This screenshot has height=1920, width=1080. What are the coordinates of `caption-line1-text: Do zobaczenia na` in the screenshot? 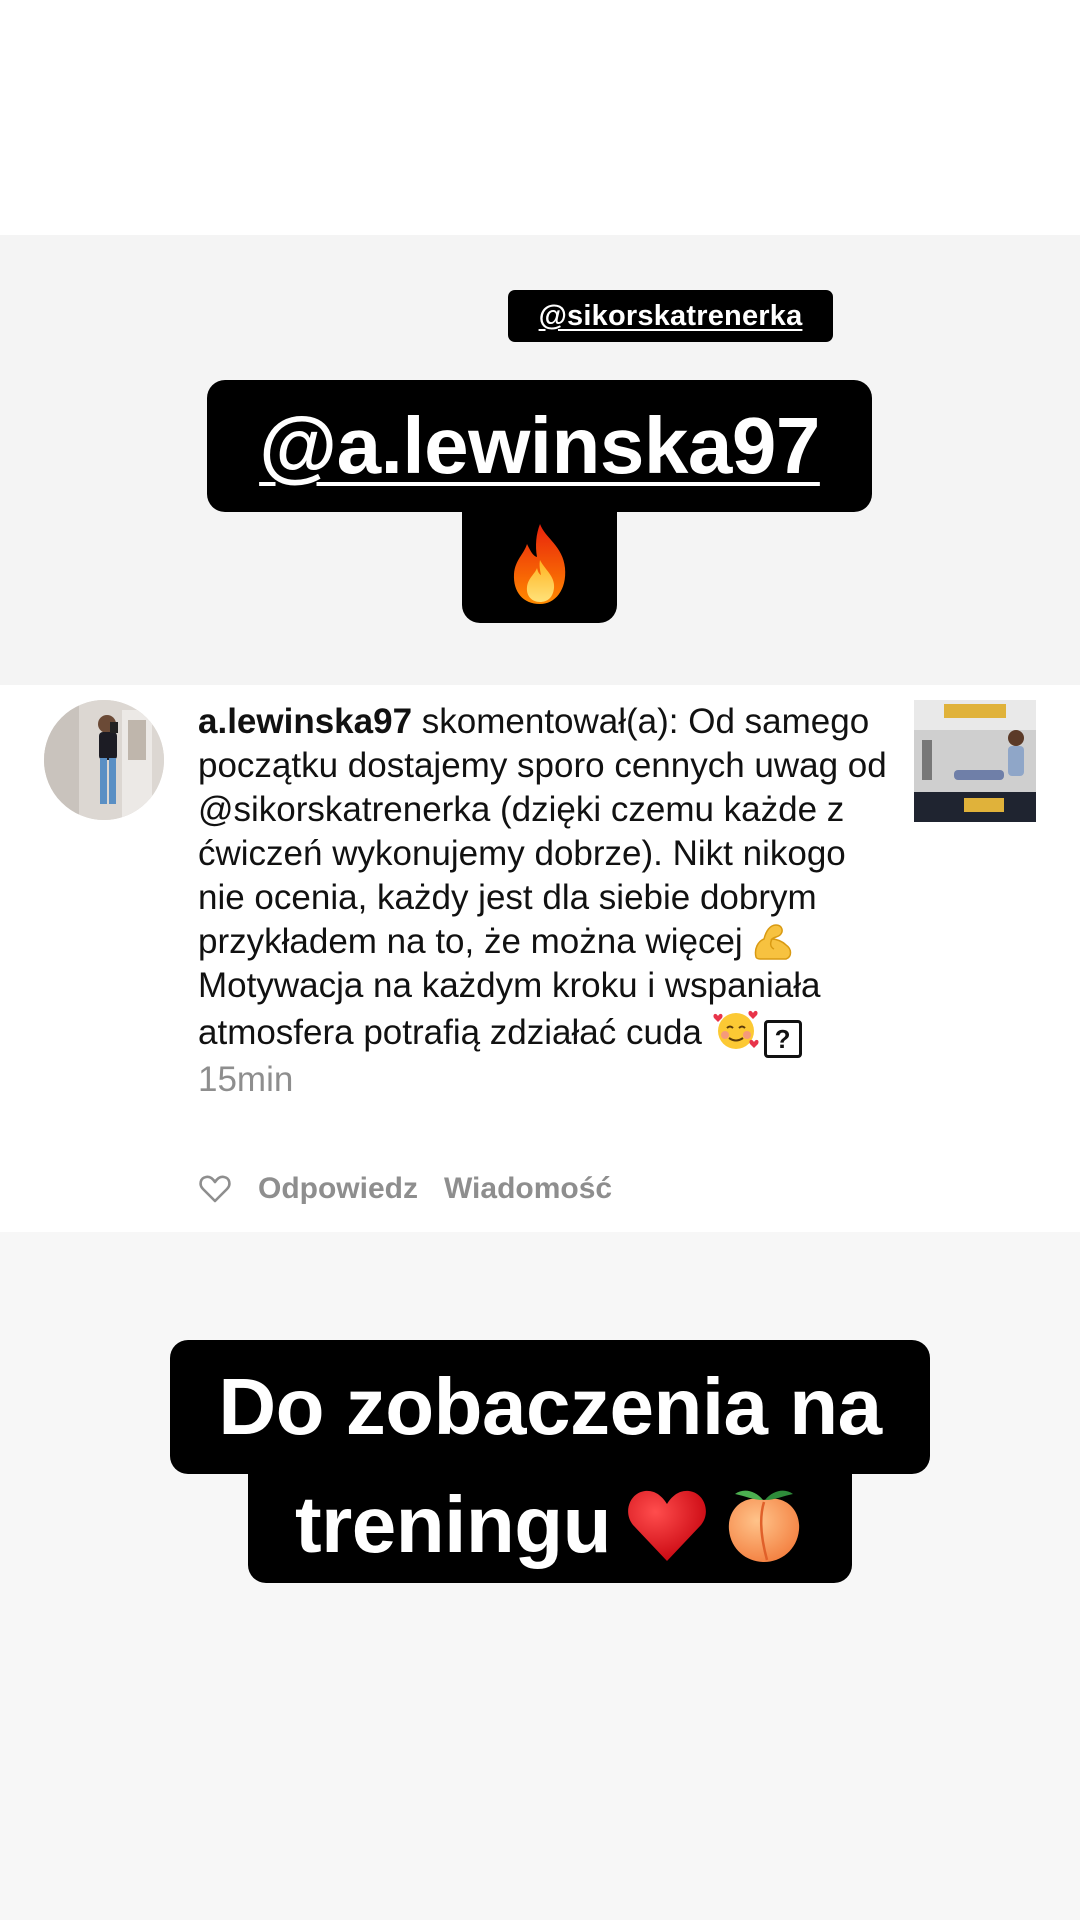 It's located at (550, 1406).